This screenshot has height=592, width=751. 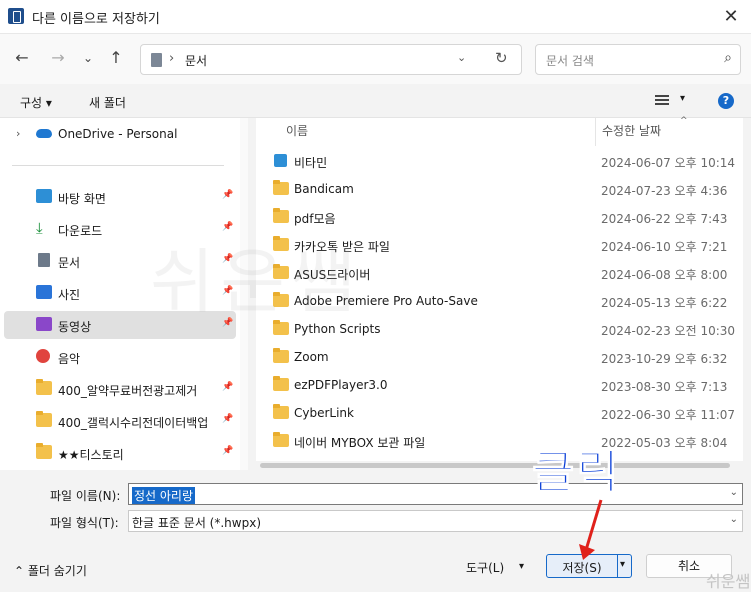 What do you see at coordinates (96, 19) in the screenshot?
I see `window-title: 다른 이름으로 저장하기` at bounding box center [96, 19].